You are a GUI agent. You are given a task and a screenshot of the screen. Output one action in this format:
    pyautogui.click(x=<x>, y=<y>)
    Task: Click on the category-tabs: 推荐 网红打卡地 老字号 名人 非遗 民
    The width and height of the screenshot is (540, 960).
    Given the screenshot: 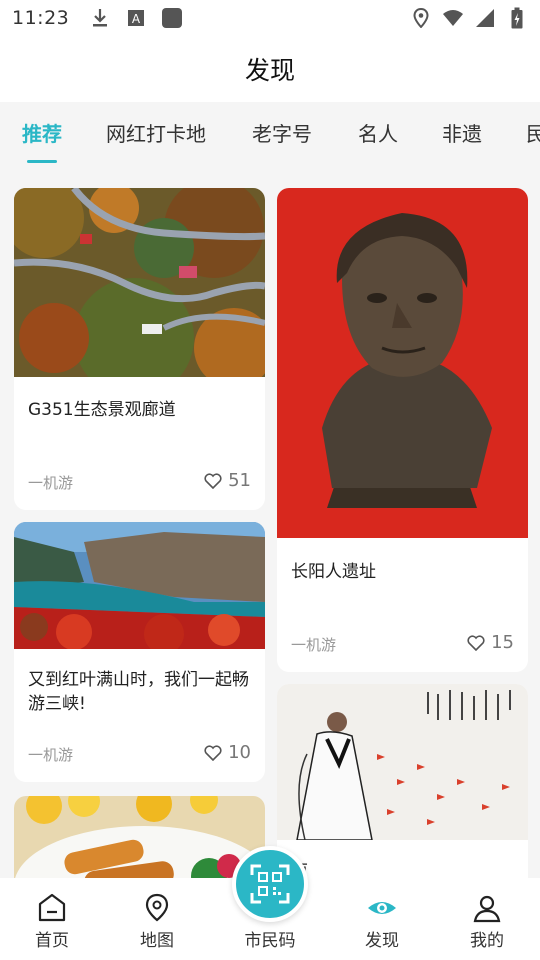 What is the action you would take?
    pyautogui.click(x=270, y=134)
    